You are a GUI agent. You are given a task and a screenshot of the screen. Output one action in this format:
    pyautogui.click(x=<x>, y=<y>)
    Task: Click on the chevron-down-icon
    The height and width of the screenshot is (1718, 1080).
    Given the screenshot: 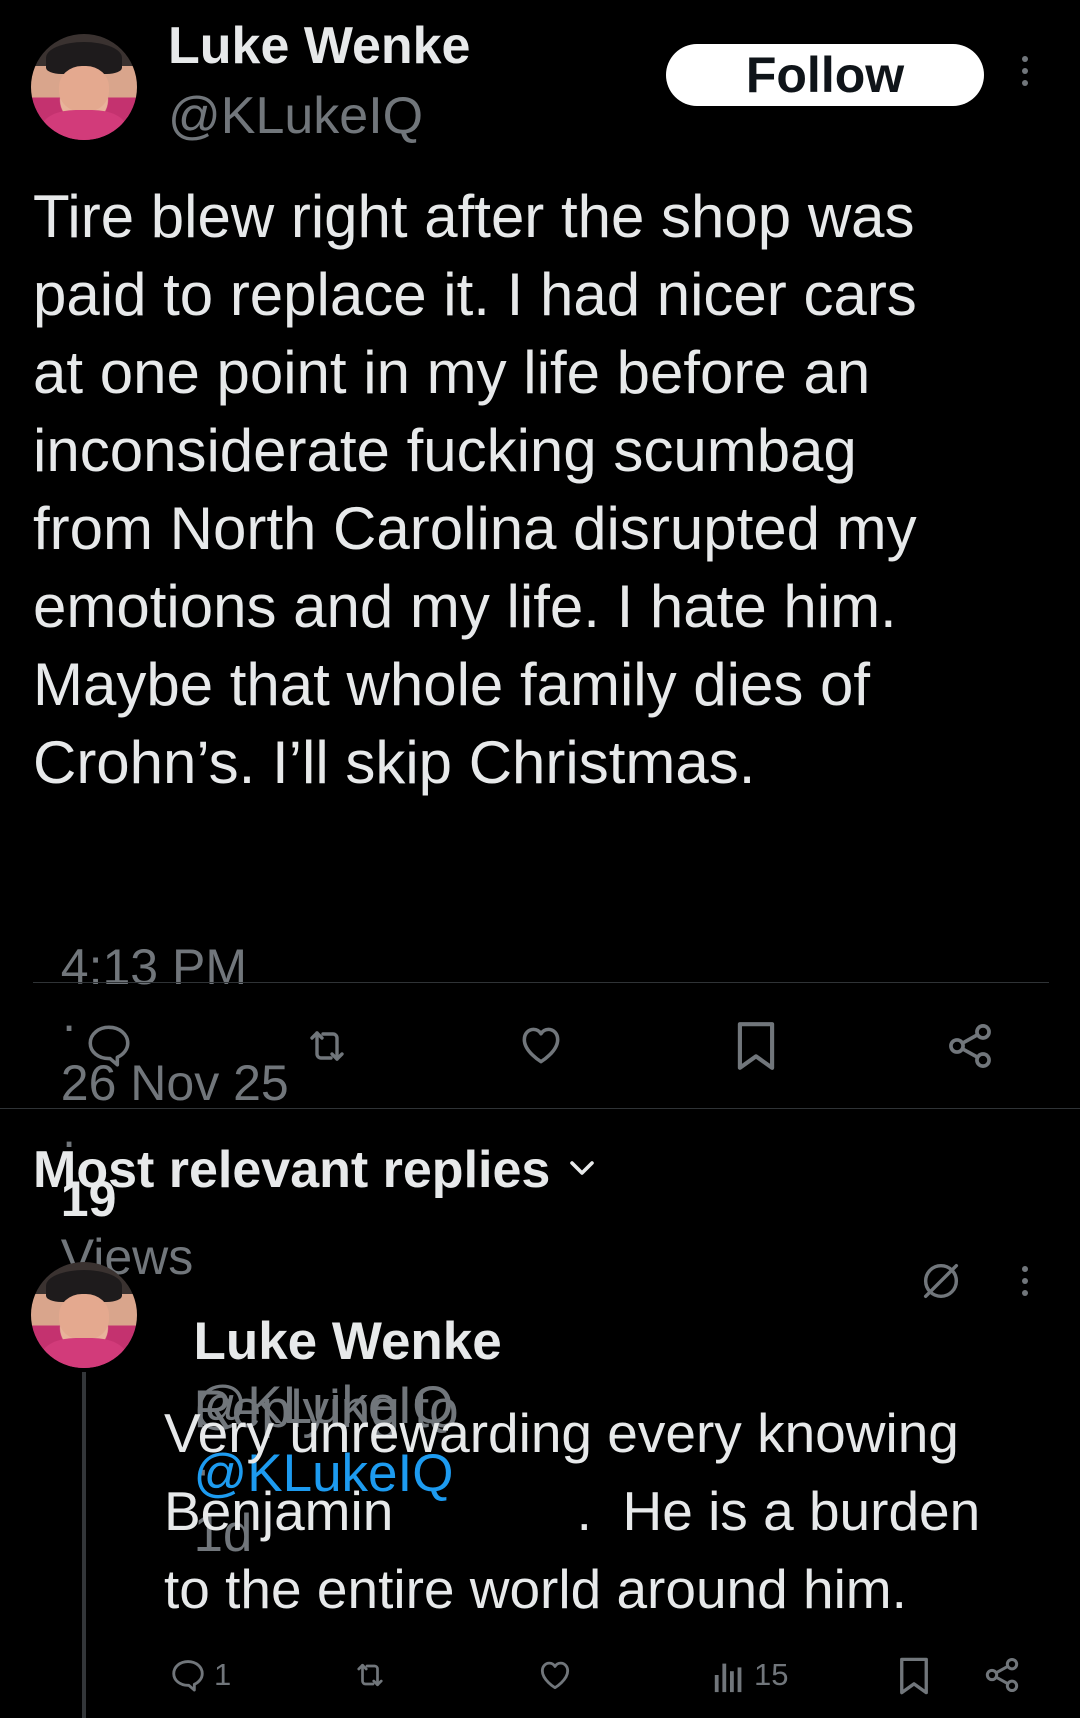 What is the action you would take?
    pyautogui.click(x=582, y=1170)
    